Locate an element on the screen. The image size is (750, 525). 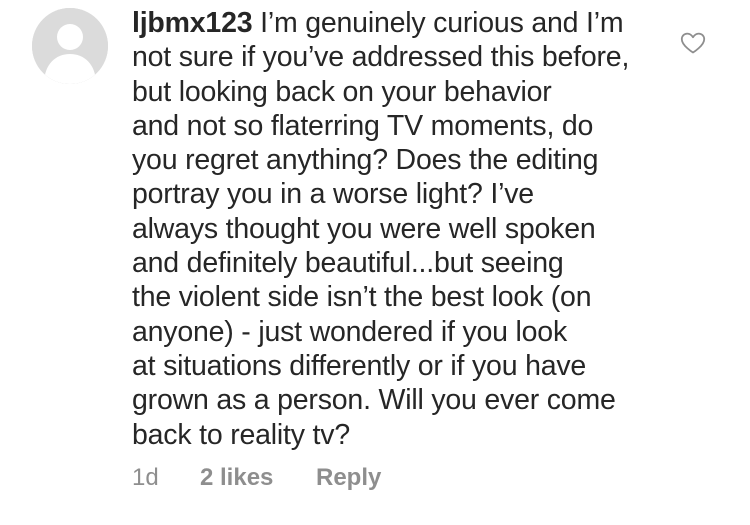
comment-username: ljbmx123 is located at coordinates (192, 23).